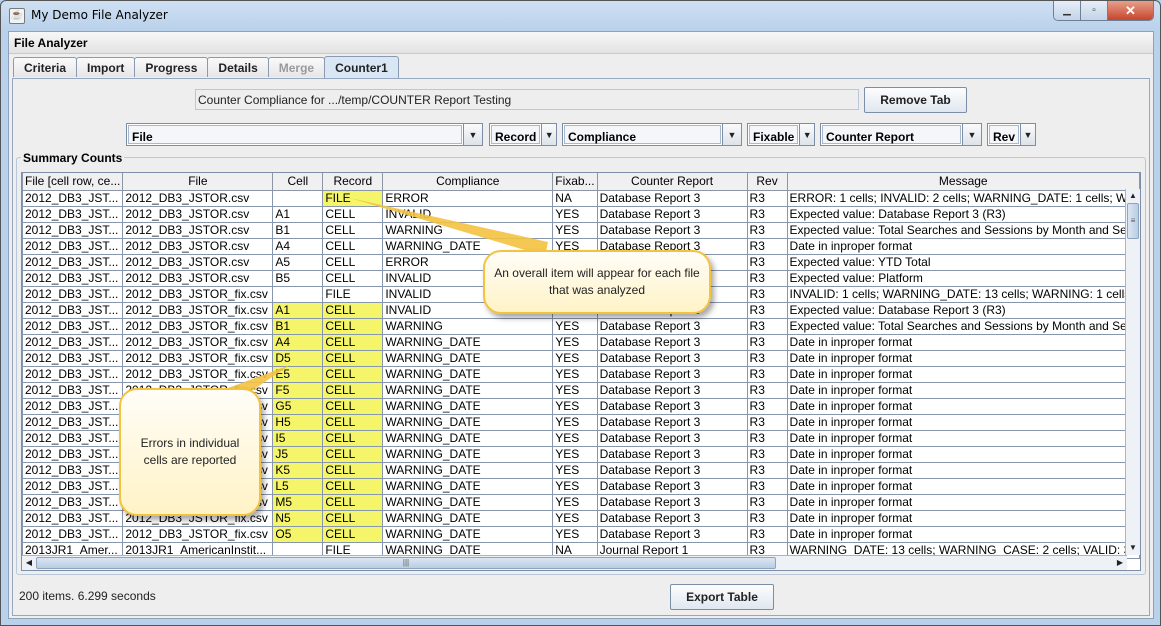  I want to click on table-cell: H5, so click(298, 422).